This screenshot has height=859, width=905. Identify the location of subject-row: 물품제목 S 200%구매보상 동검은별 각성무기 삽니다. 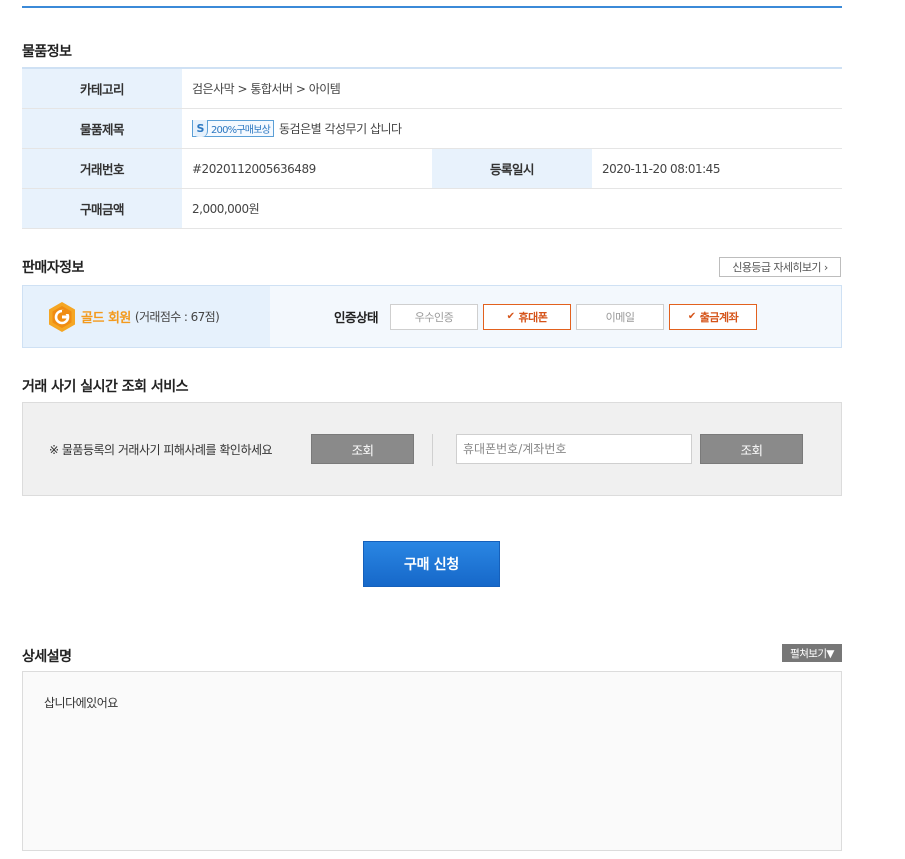
(432, 129).